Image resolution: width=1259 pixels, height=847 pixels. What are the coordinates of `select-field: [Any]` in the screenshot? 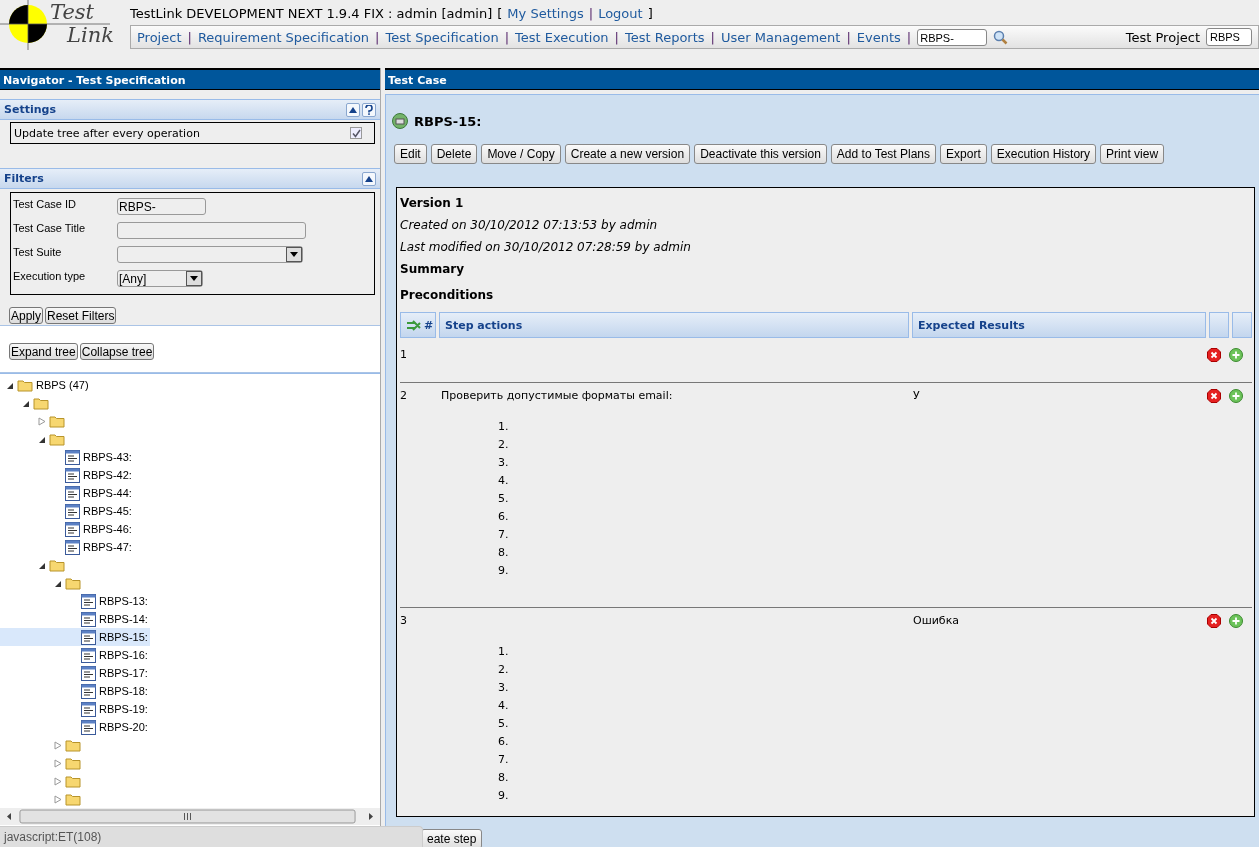 It's located at (160, 278).